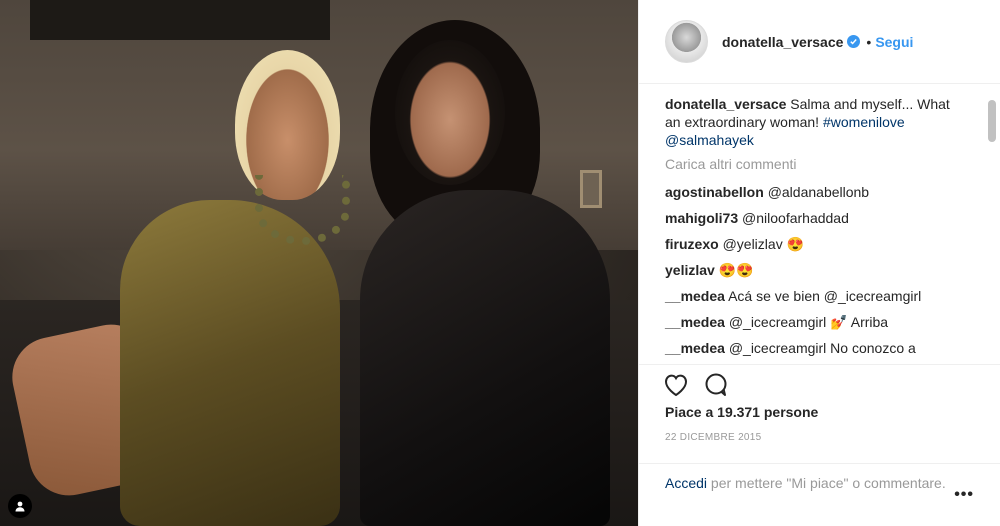 The height and width of the screenshot is (526, 1000). I want to click on list-item: firuzexo @yelizlav 😍, so click(817, 244).